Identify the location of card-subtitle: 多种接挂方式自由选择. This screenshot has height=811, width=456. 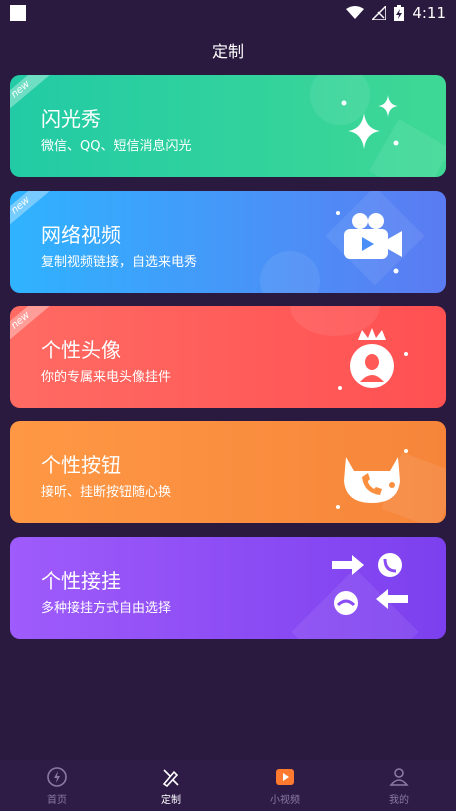
(106, 608).